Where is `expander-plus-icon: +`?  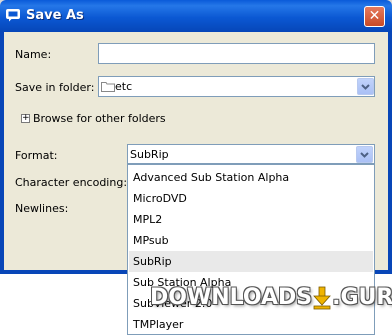
expander-plus-icon: + is located at coordinates (25, 118).